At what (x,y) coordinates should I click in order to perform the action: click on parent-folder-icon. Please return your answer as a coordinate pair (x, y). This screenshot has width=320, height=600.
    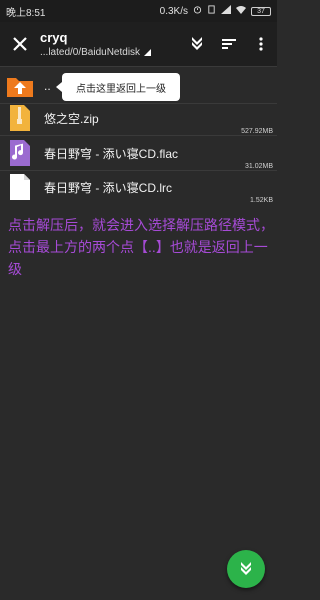
    Looking at the image, I should click on (20, 86).